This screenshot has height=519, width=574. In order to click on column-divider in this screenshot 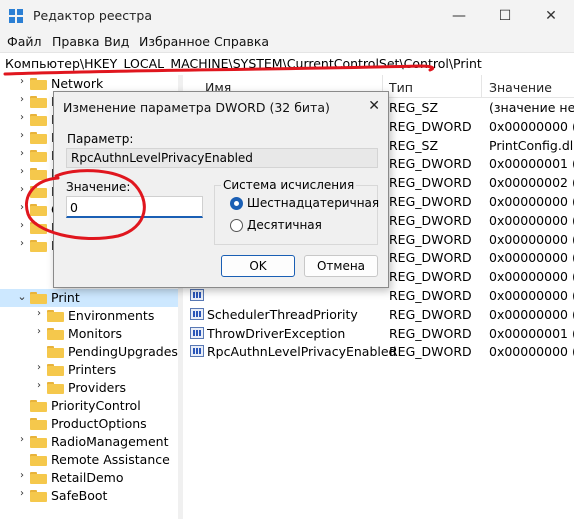, I will do `click(481, 86)`.